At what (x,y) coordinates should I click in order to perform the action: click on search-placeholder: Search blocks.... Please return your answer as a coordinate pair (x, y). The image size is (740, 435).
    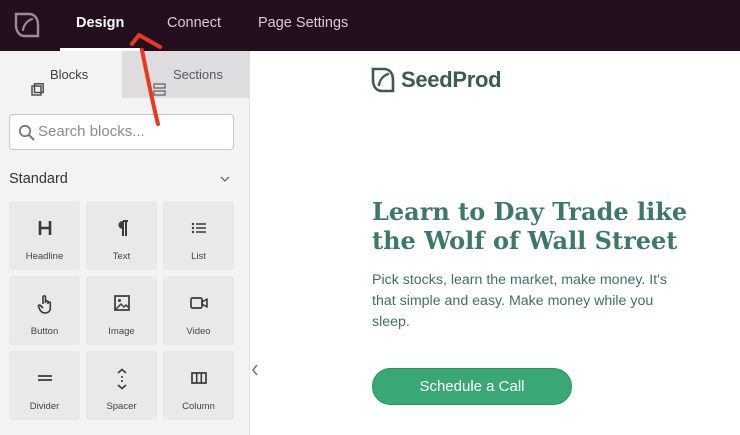
    Looking at the image, I should click on (91, 131).